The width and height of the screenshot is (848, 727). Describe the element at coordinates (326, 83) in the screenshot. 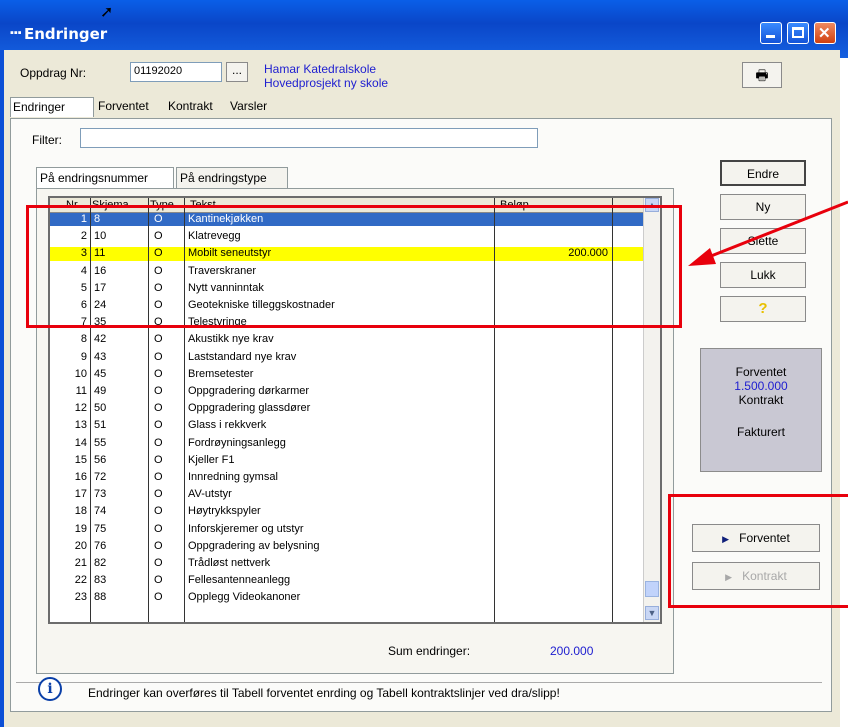

I see `project-subtitle: Hovedprosjekt ny skole` at that location.